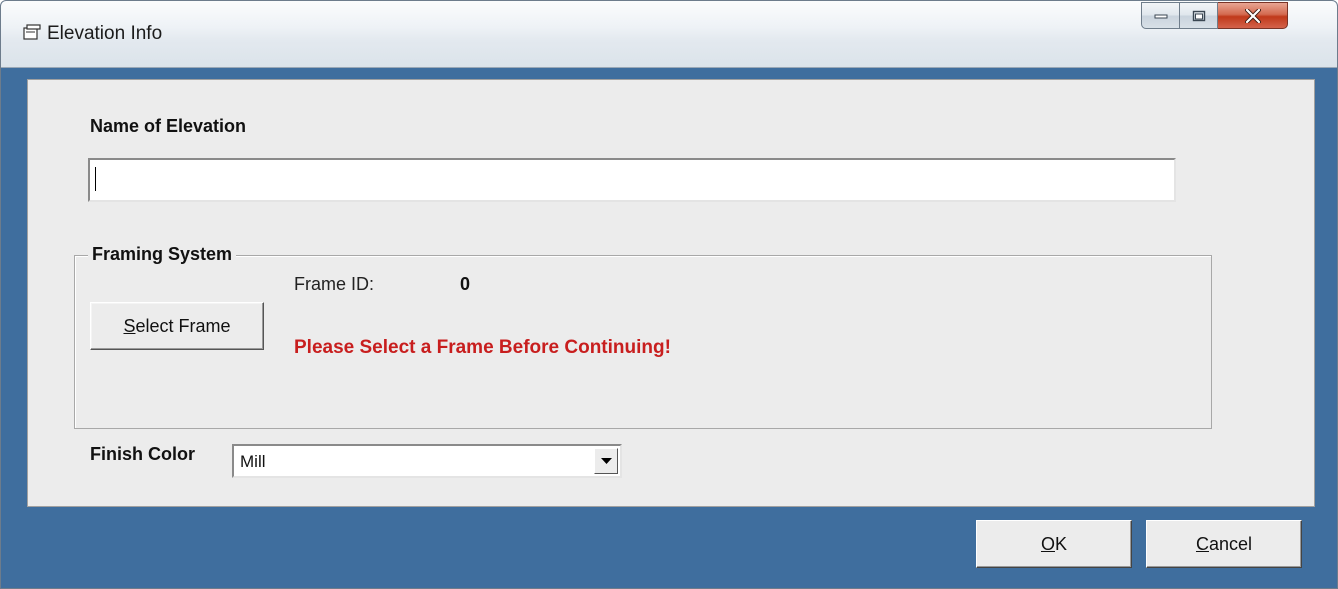 Image resolution: width=1338 pixels, height=589 pixels. I want to click on window-title: Elevation Info, so click(105, 33).